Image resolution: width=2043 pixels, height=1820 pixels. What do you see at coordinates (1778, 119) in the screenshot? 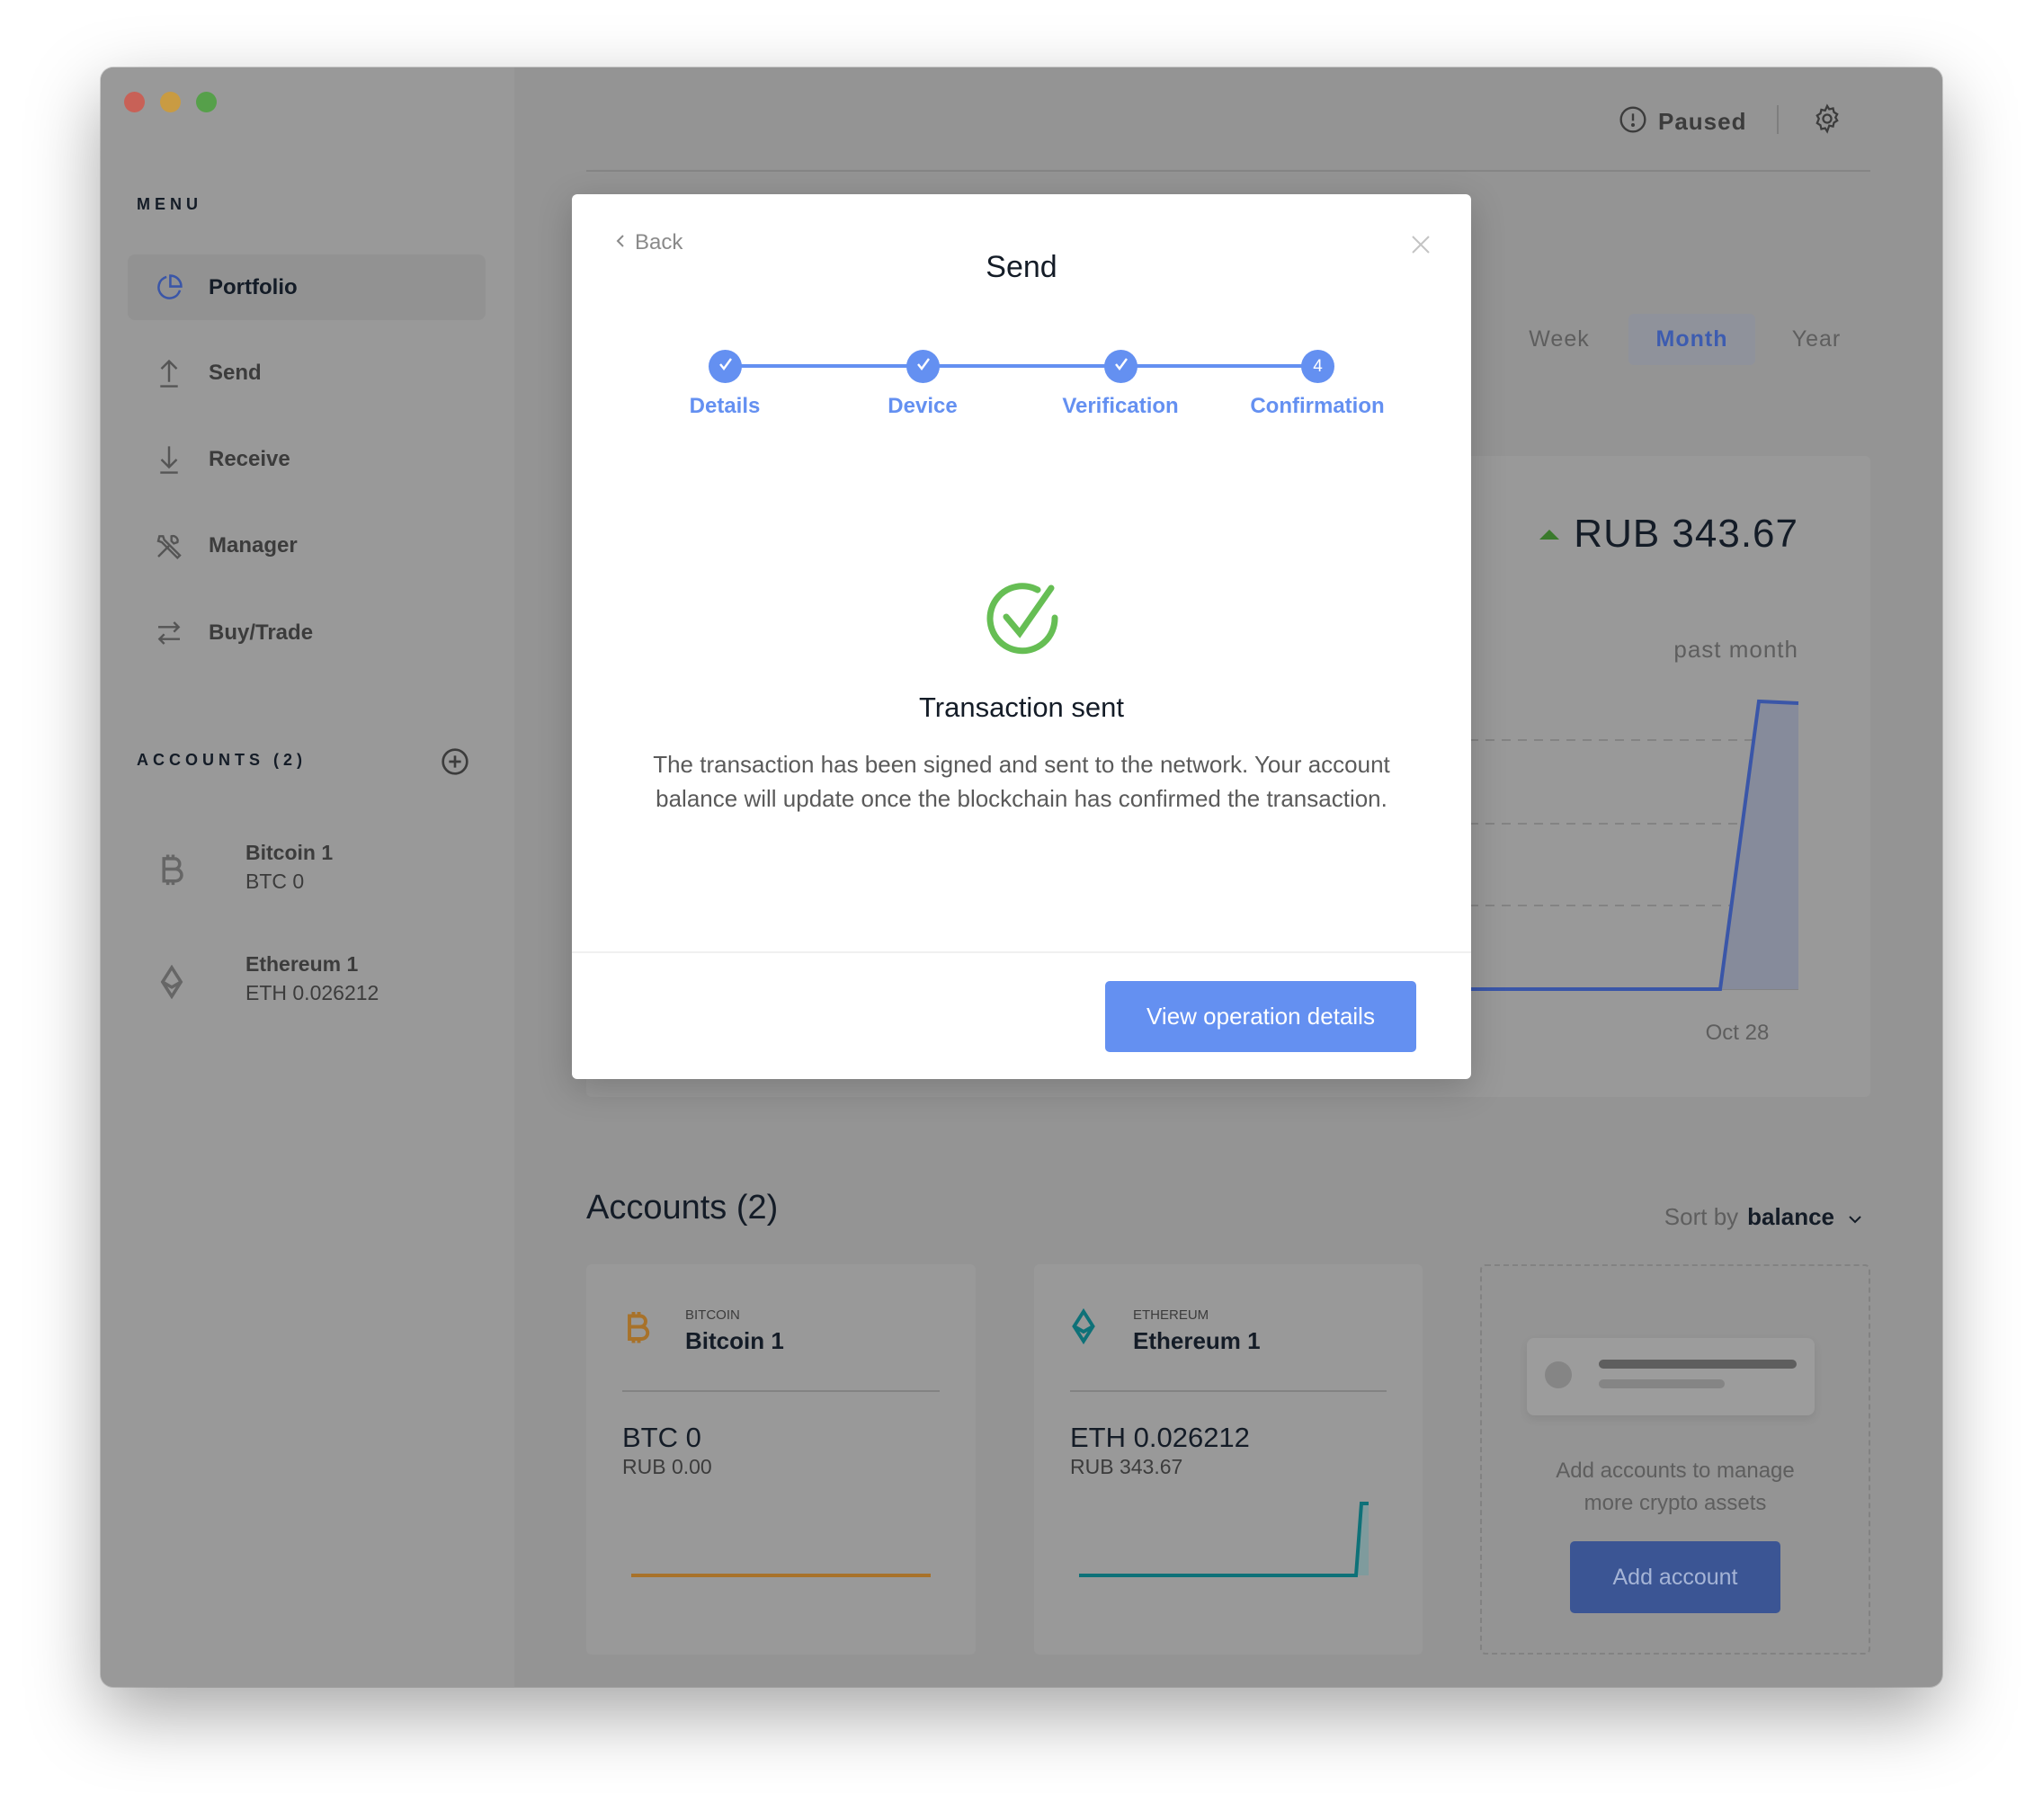
I see `topbar-divider` at bounding box center [1778, 119].